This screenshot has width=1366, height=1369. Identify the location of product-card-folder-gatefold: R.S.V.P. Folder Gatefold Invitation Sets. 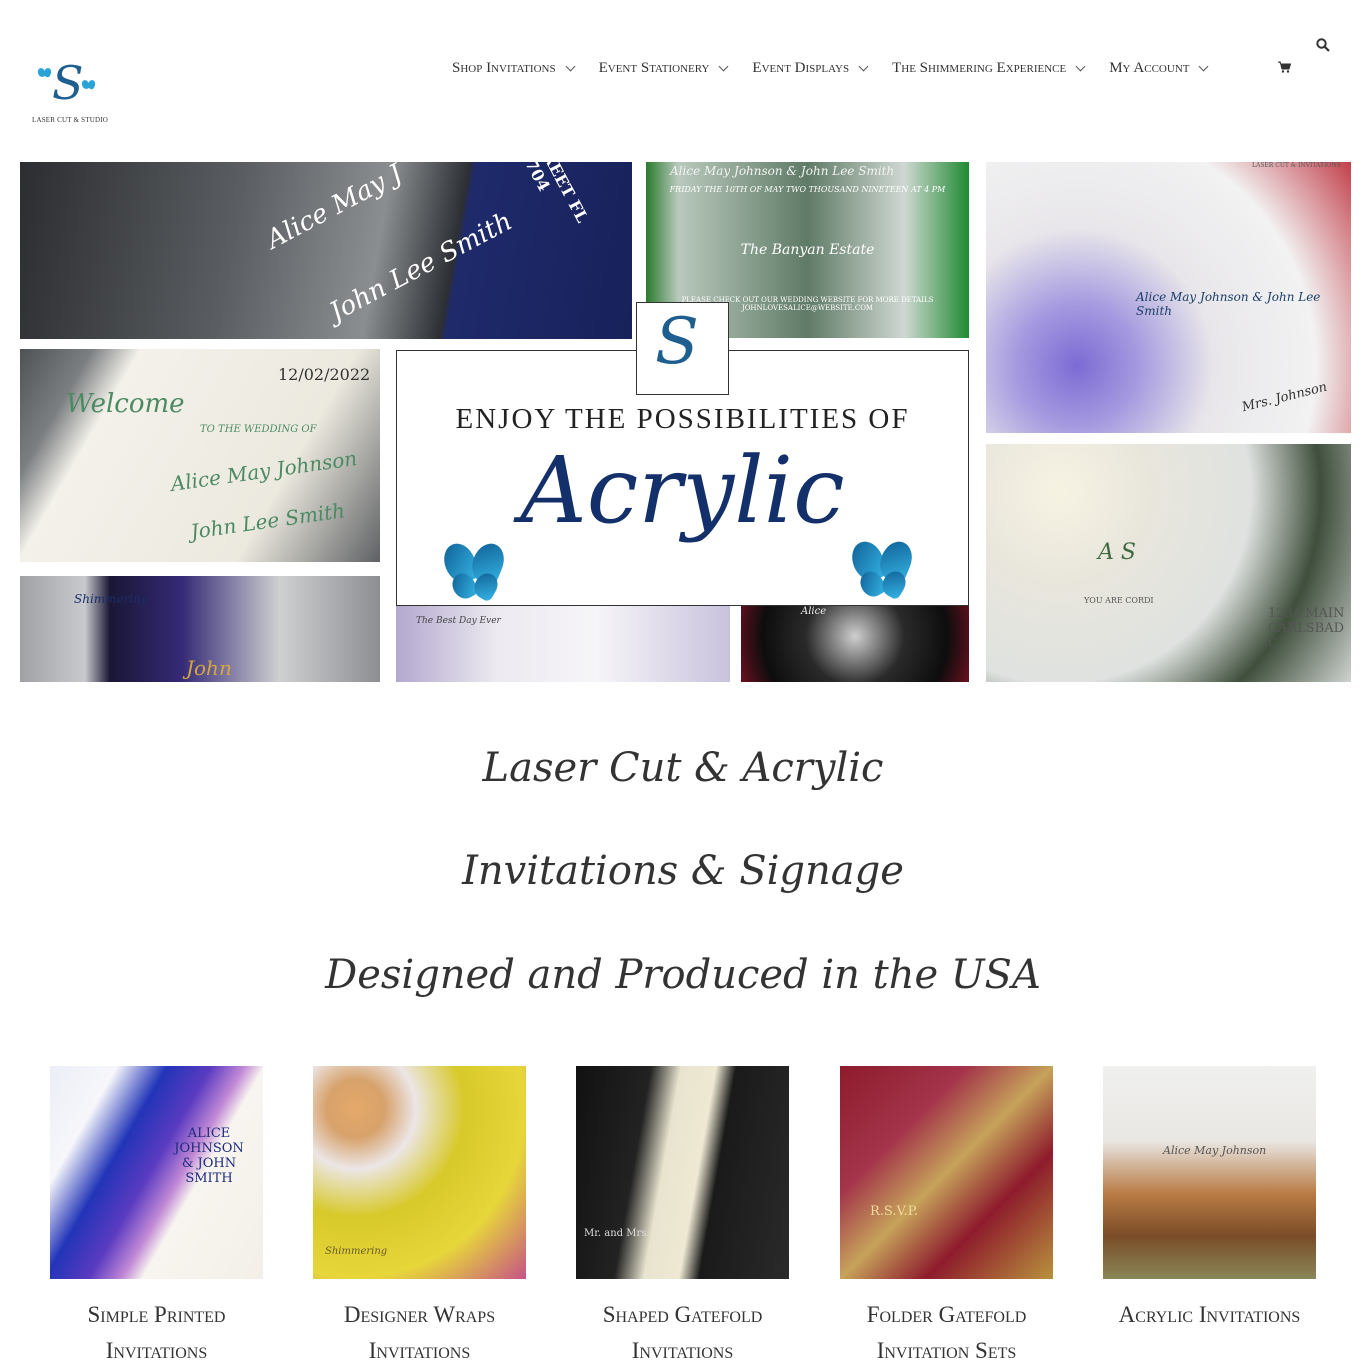
(946, 1217).